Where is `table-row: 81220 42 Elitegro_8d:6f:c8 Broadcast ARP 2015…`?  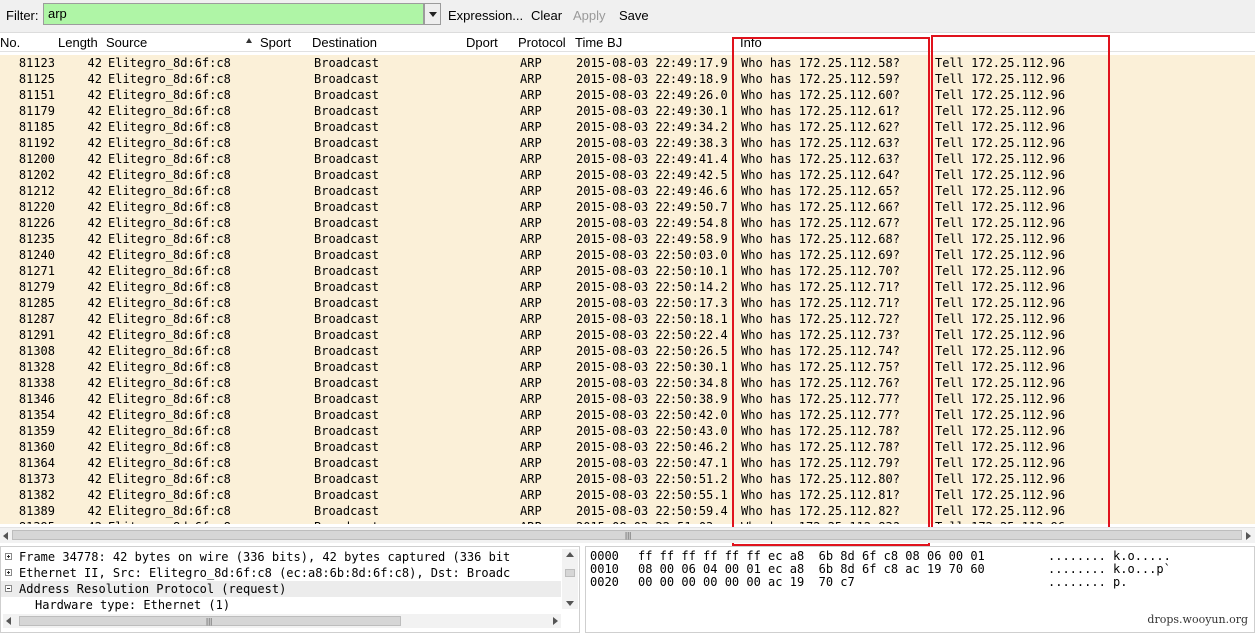 table-row: 81220 42 Elitegro_8d:6f:c8 Broadcast ARP 2015… is located at coordinates (627, 207).